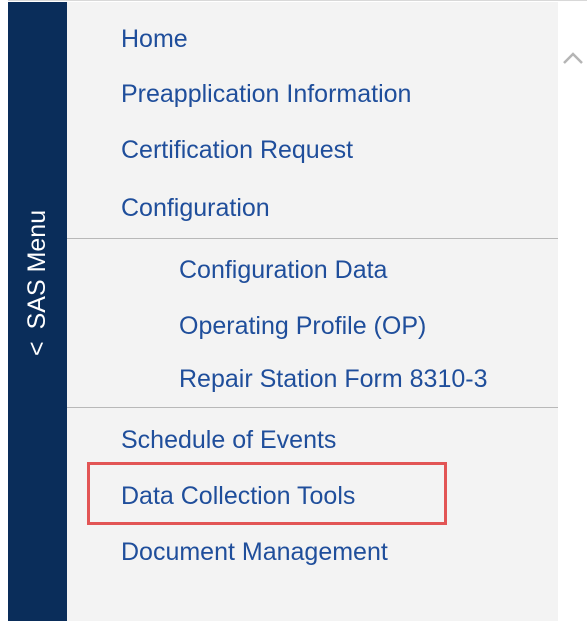 This screenshot has width=587, height=621. Describe the element at coordinates (154, 39) in the screenshot. I see `menu-item-home: Home` at that location.